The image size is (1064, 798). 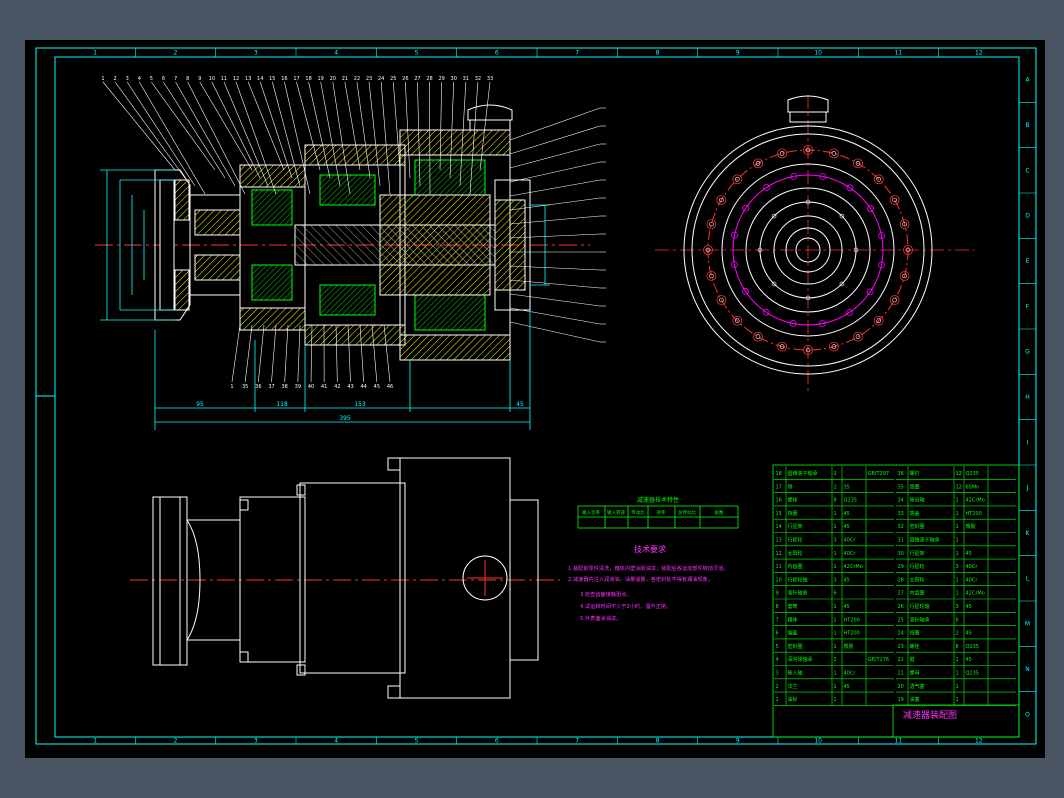 I want to click on part-balloon: 1, so click(x=102, y=79).